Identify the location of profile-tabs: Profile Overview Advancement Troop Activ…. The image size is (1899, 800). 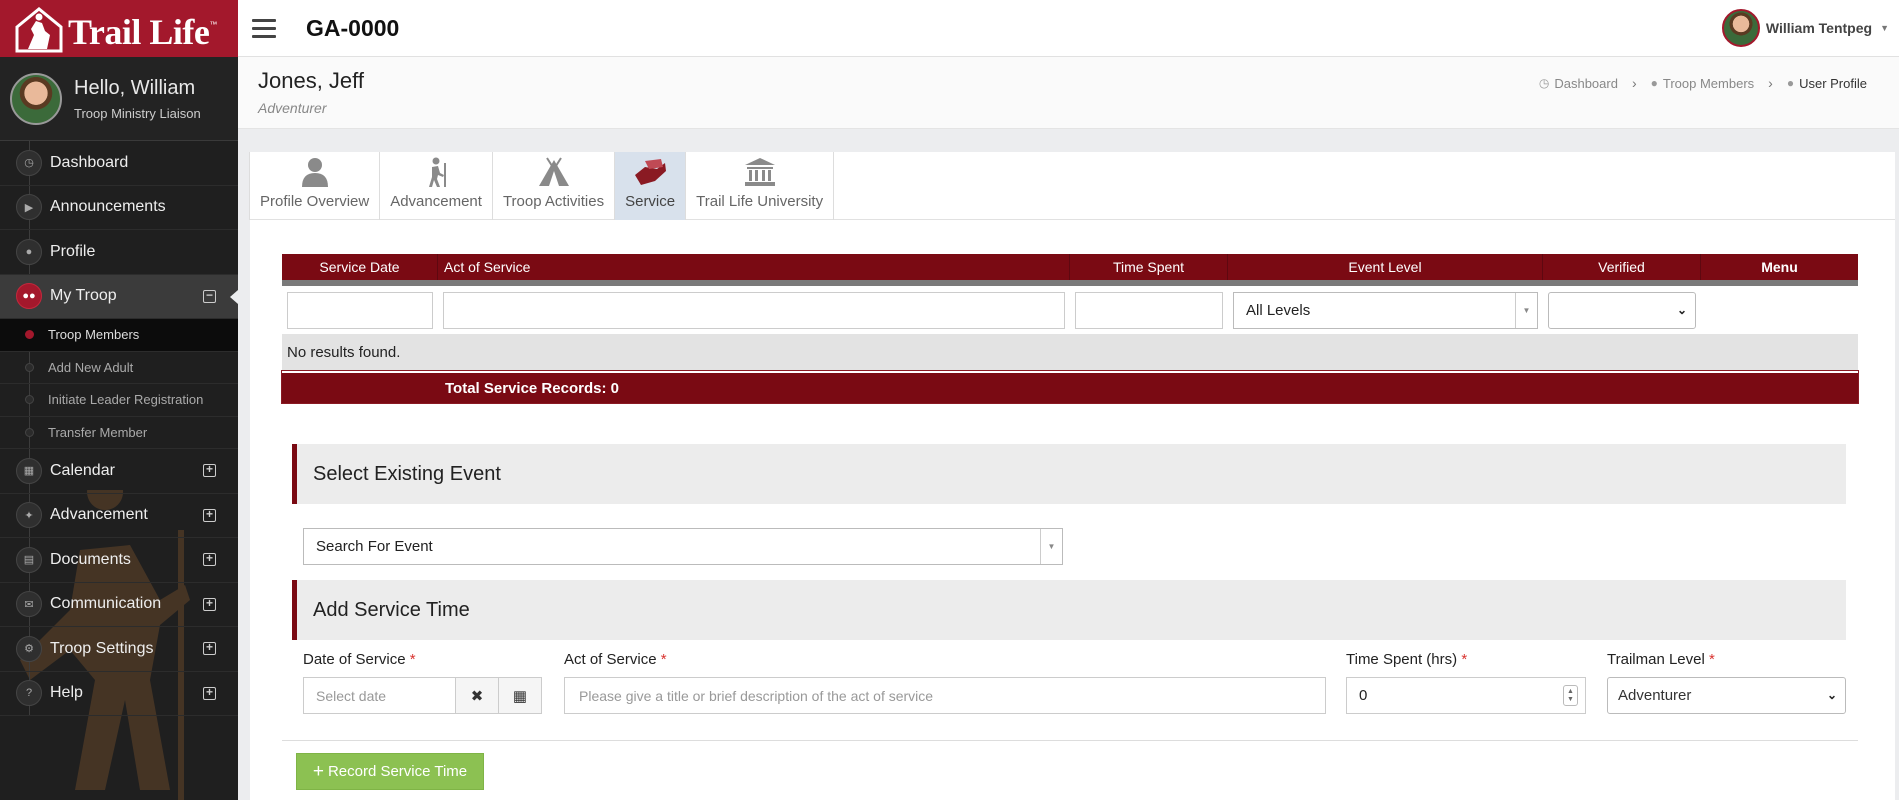
(1072, 186).